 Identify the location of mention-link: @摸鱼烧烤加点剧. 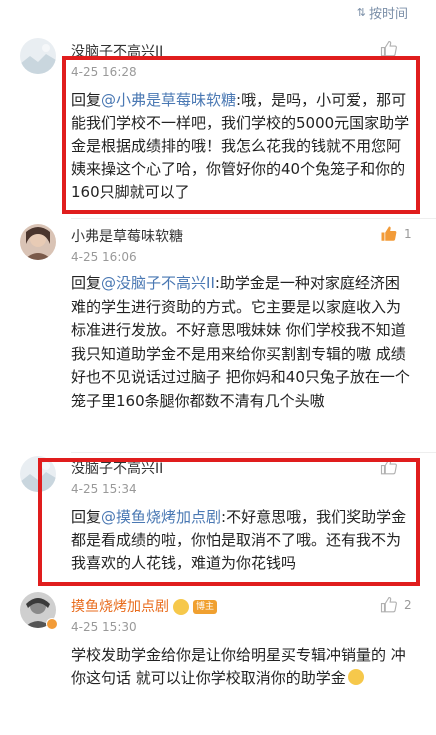
(161, 517).